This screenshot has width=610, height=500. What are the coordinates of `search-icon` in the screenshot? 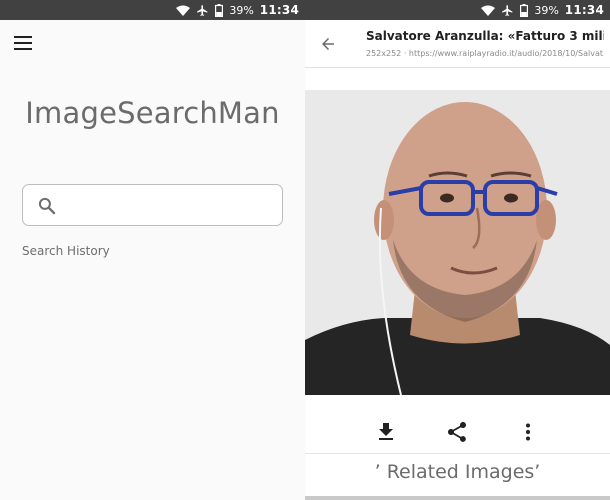 It's located at (47, 206).